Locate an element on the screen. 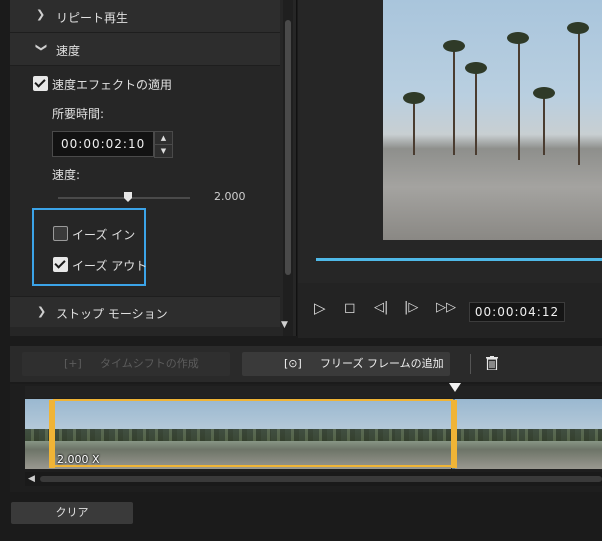 The image size is (602, 541). freeze-frame-icon: [⊙] is located at coordinates (293, 363).